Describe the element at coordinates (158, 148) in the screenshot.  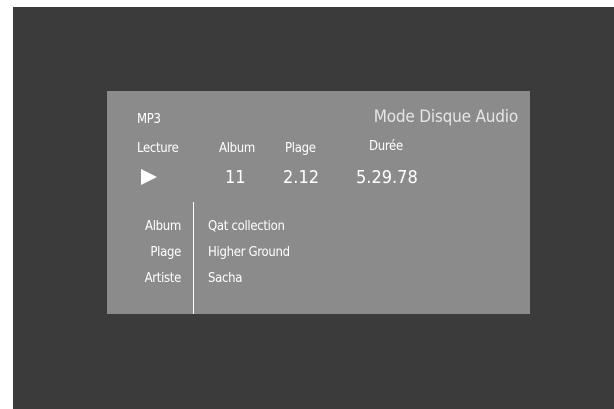
I see `lecture-label: Lecture` at that location.